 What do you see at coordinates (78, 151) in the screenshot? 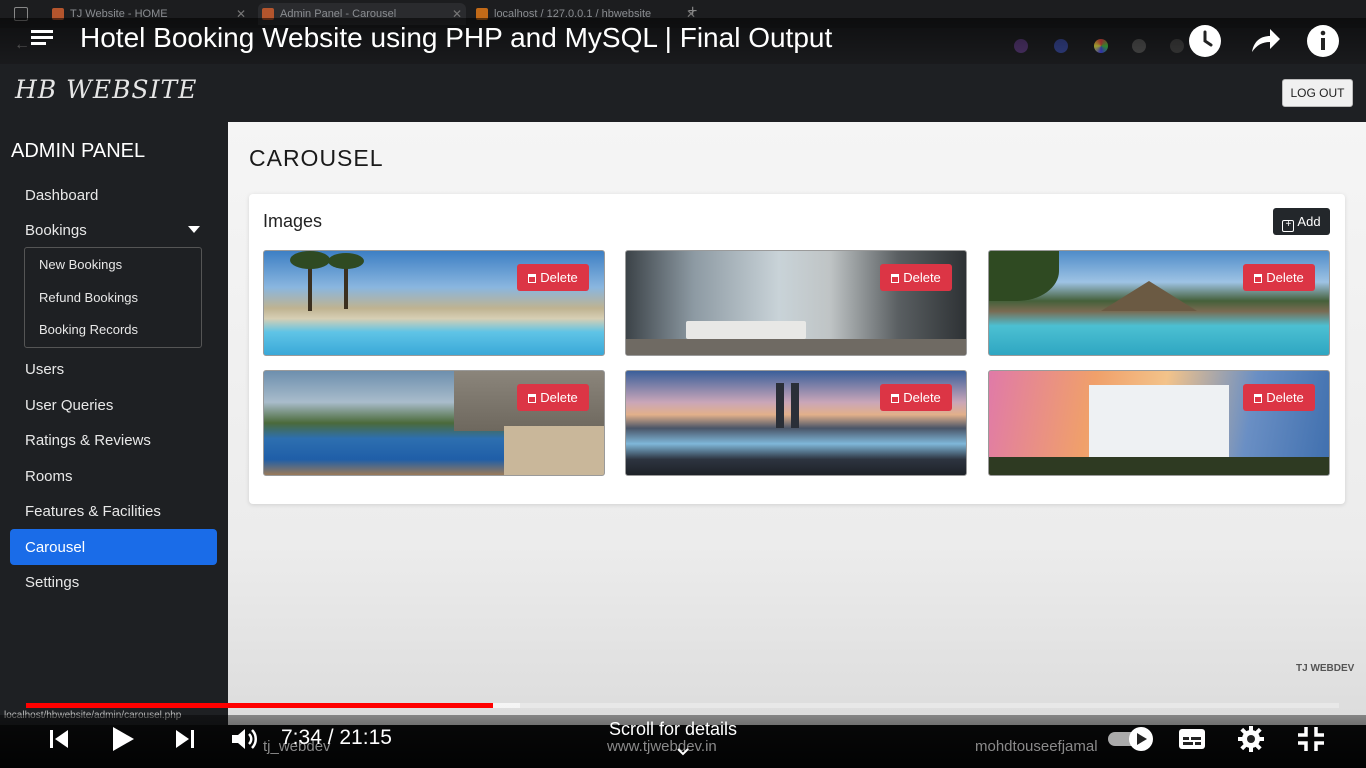
I see `sidebar-heading: ADMIN PANEL` at bounding box center [78, 151].